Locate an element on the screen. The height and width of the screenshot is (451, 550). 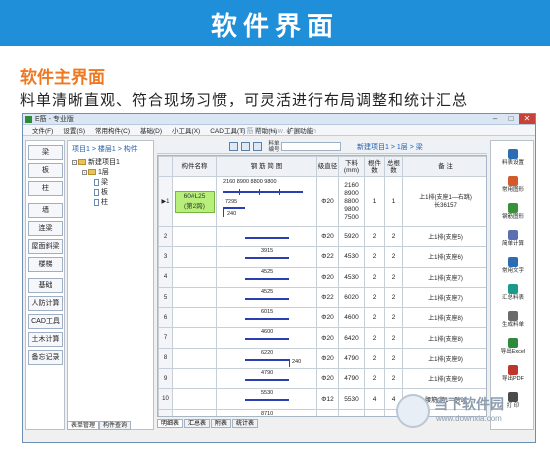
tree-node-floor: -1层 is located at coordinates (95, 172).